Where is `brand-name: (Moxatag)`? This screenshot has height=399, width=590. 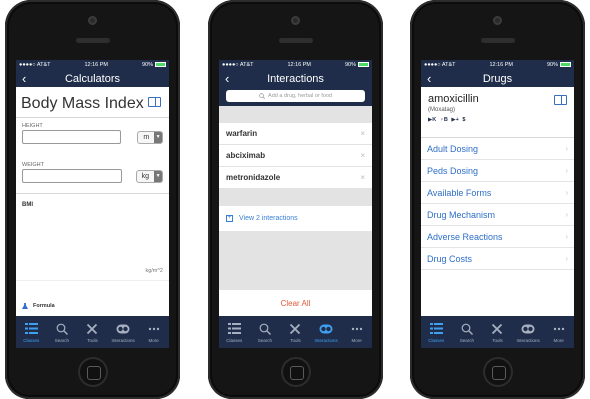 brand-name: (Moxatag) is located at coordinates (442, 110).